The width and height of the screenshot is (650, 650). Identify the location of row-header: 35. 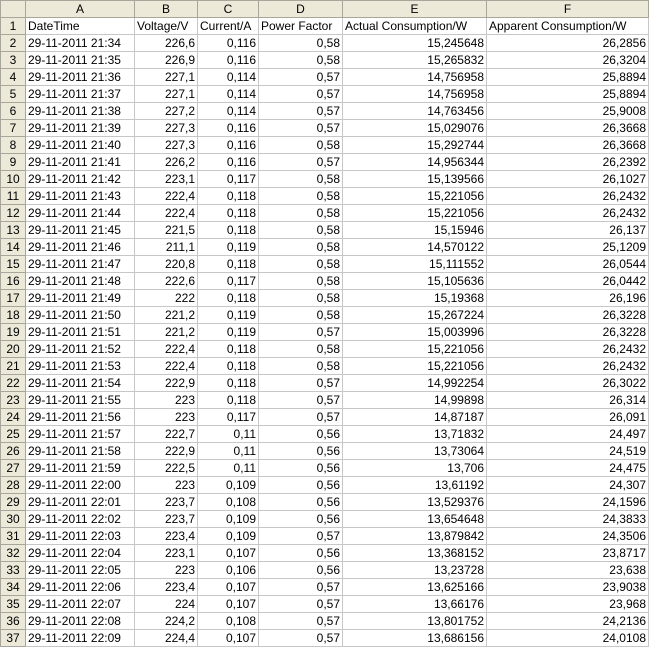
(13, 604).